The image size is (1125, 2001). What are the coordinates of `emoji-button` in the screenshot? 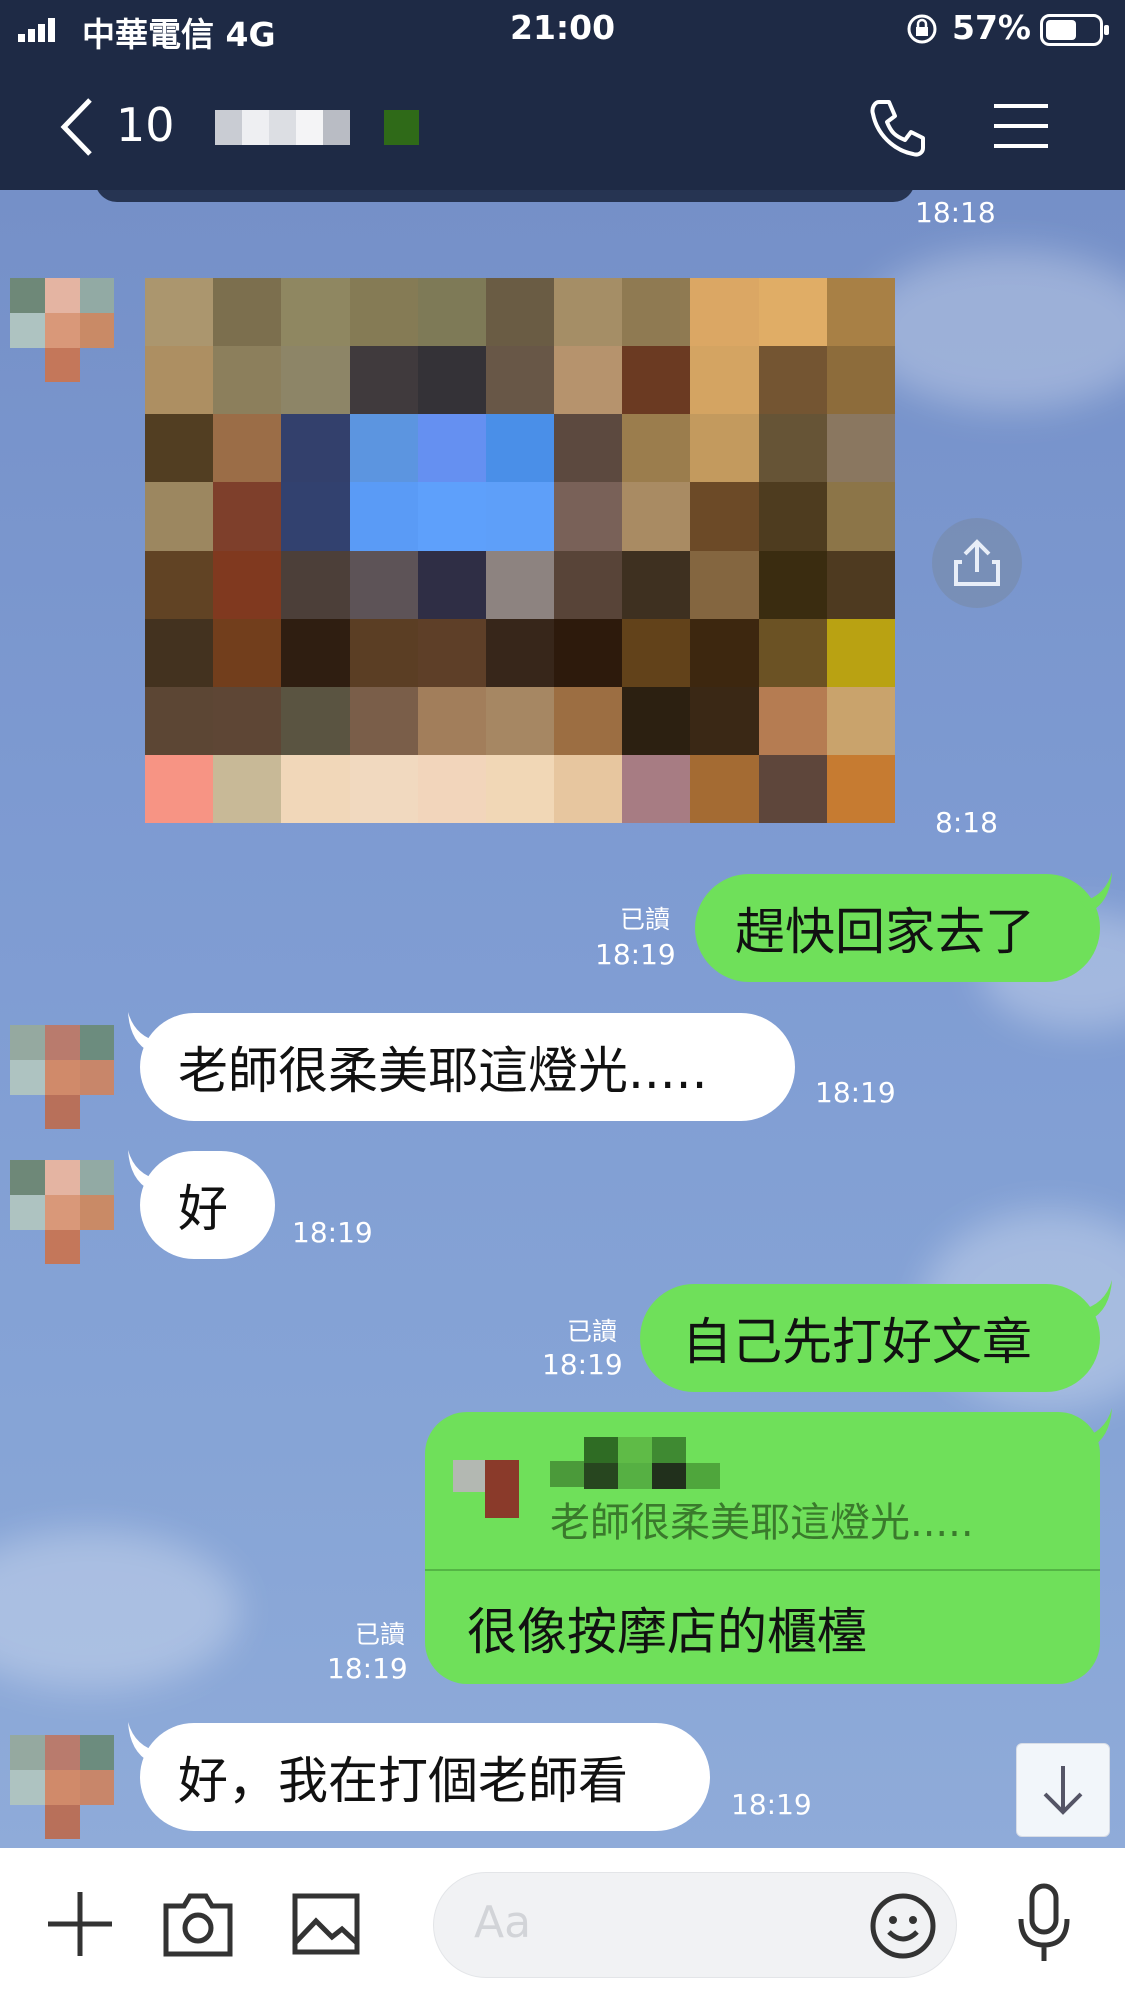 It's located at (903, 1926).